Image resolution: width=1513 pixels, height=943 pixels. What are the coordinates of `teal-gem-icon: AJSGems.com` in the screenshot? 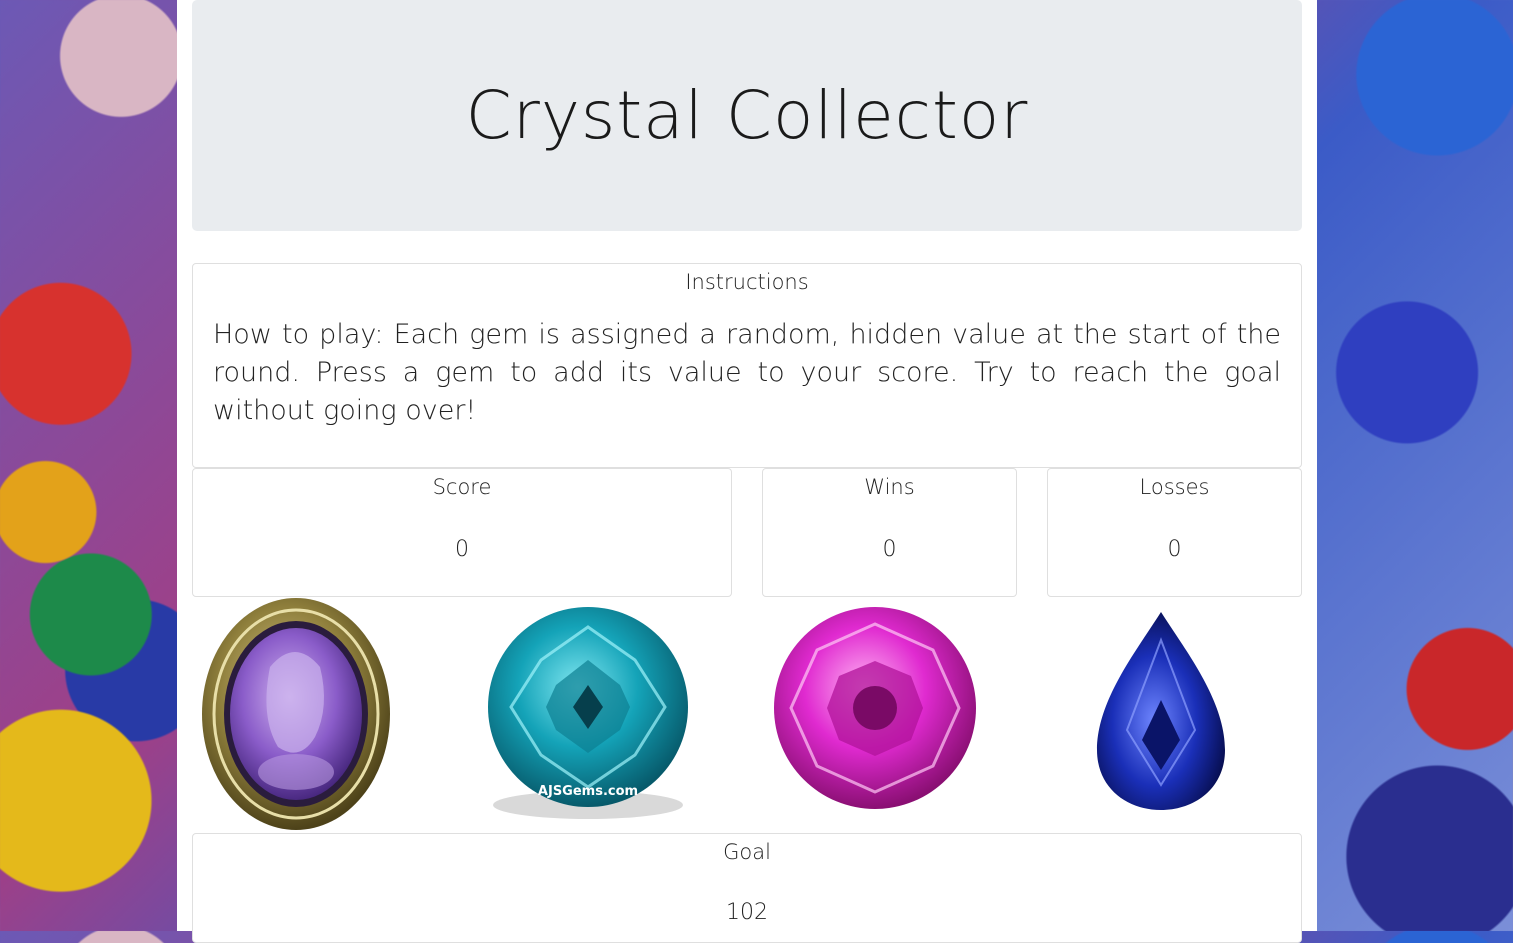 It's located at (588, 713).